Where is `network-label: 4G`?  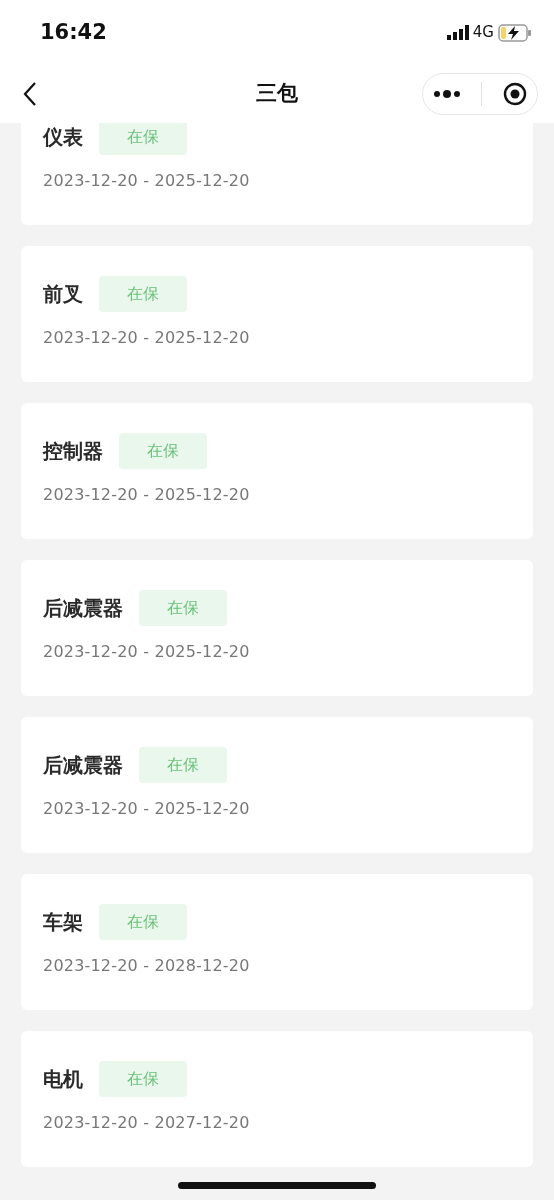 network-label: 4G is located at coordinates (483, 33).